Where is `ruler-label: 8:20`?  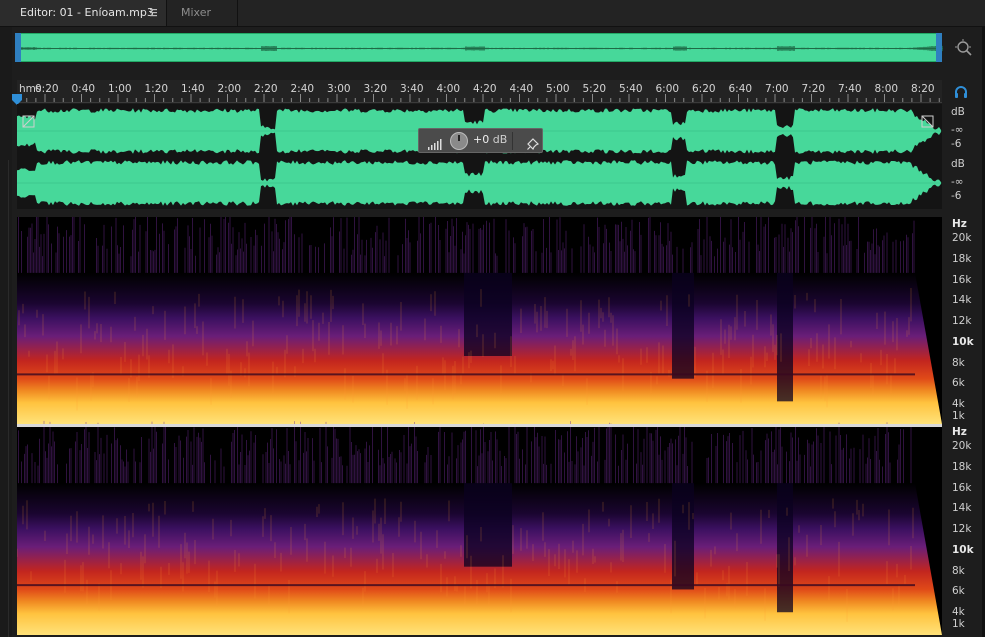
ruler-label: 8:20 is located at coordinates (923, 89).